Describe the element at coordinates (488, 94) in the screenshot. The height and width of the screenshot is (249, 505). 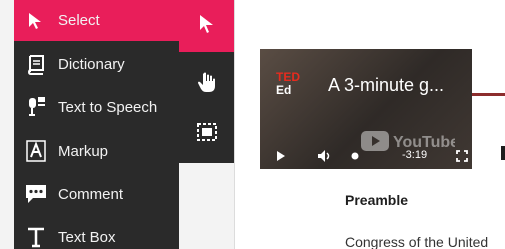
I see `divider-line` at that location.